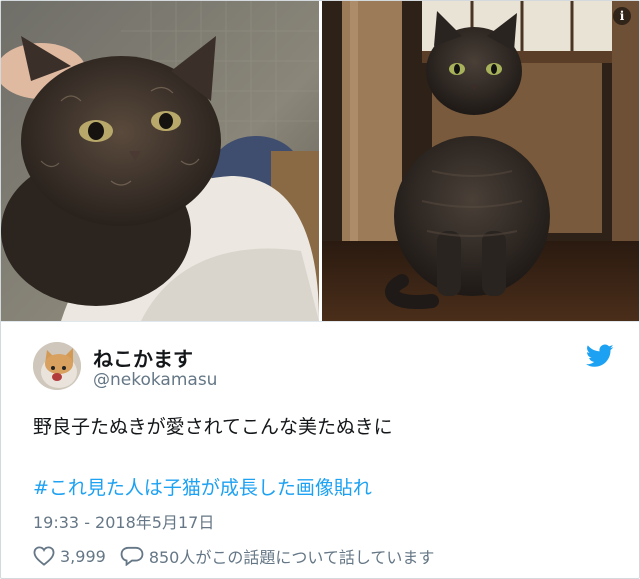 This screenshot has height=579, width=640. Describe the element at coordinates (291, 557) in the screenshot. I see `conversation-count: 850人がこの話題について話しています` at that location.